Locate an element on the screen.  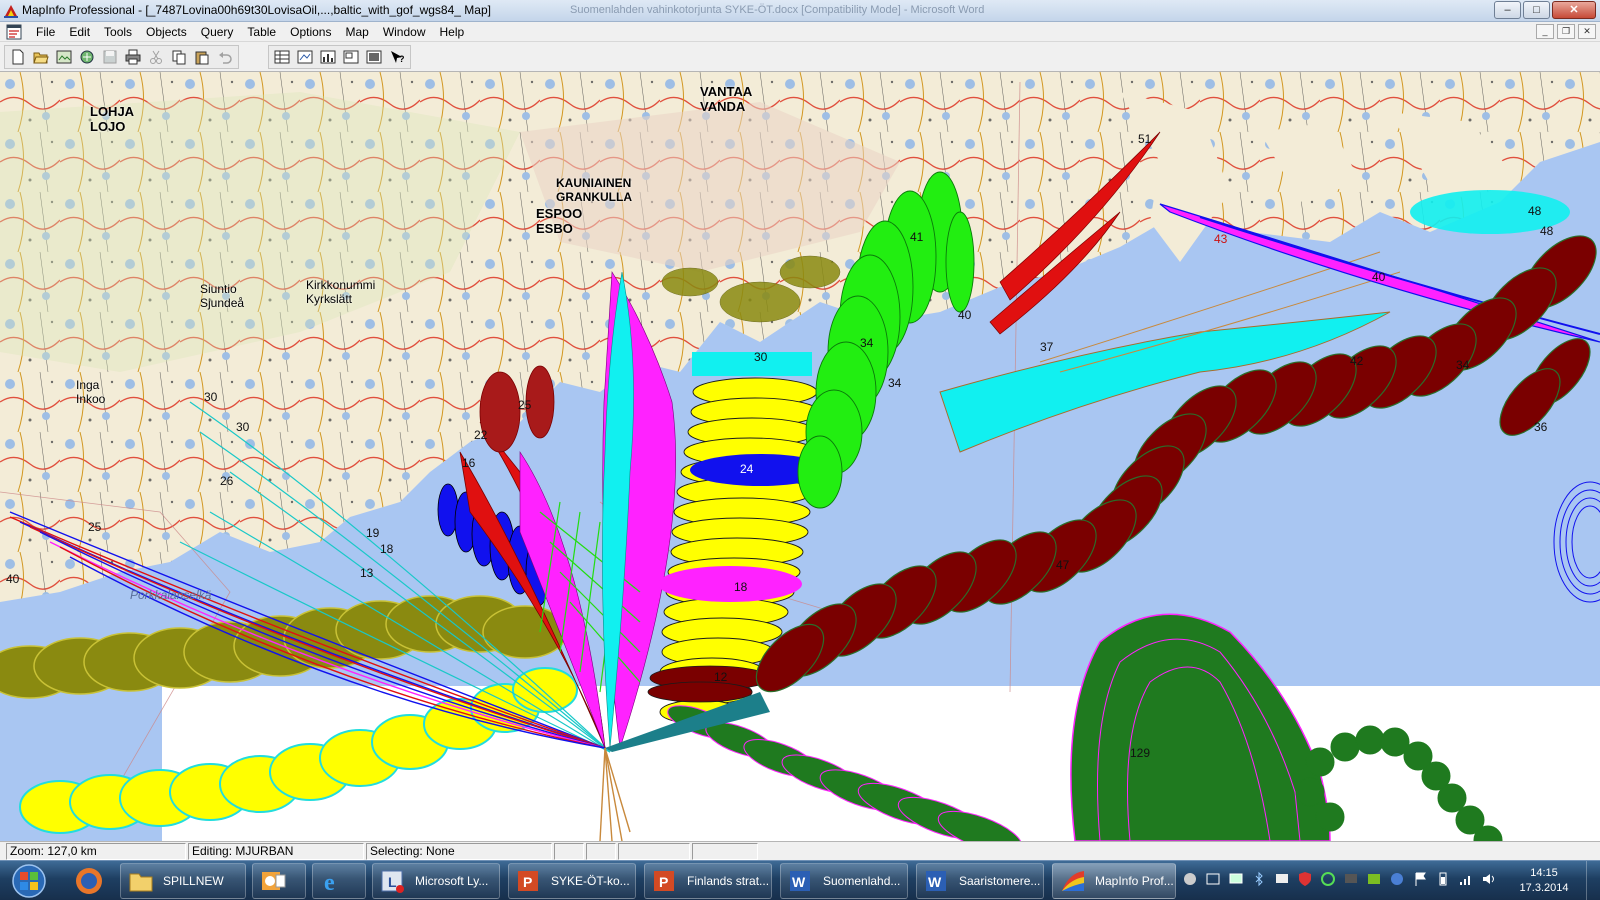
powerpoint-icon: P is located at coordinates (664, 881).